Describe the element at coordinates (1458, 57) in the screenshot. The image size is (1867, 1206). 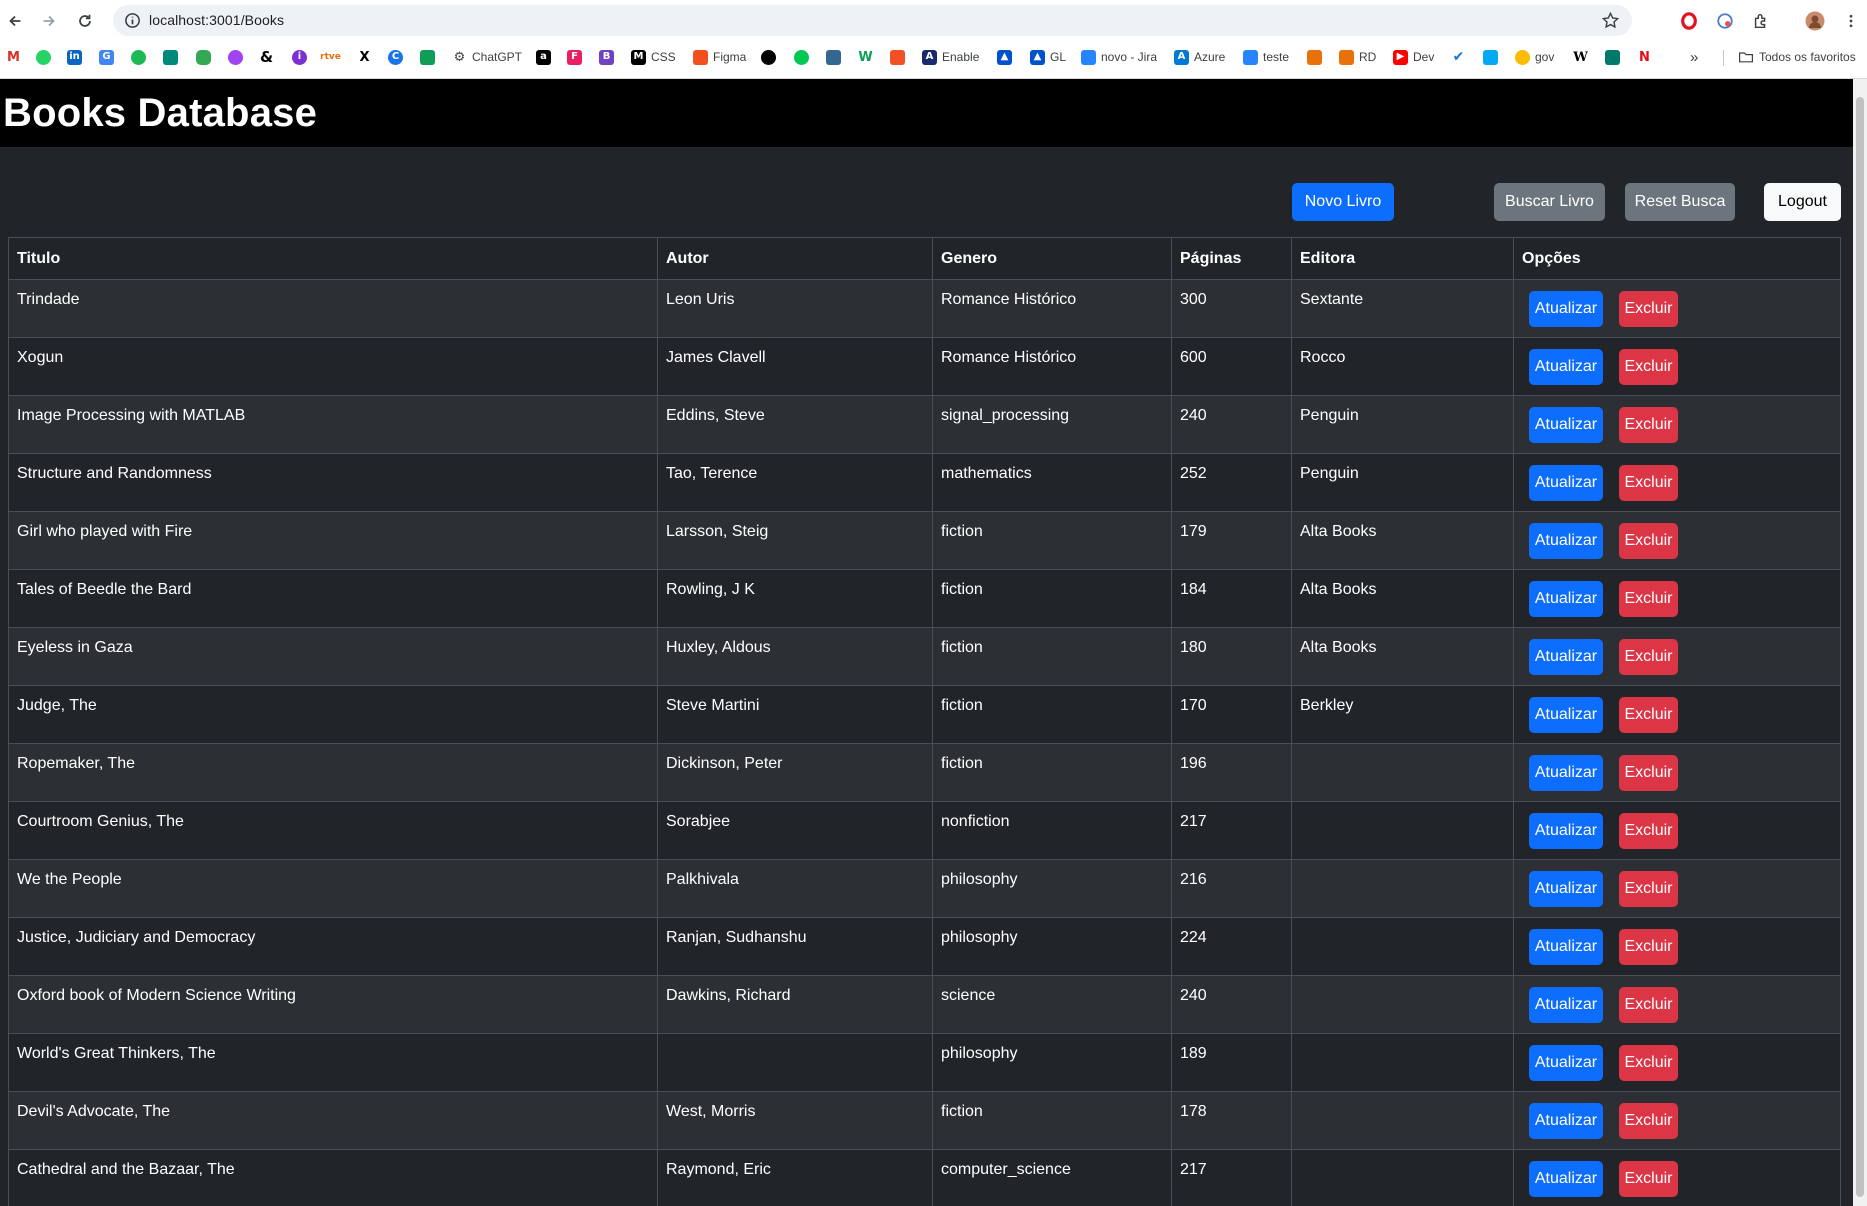
I see `bookmark-check: ✔` at that location.